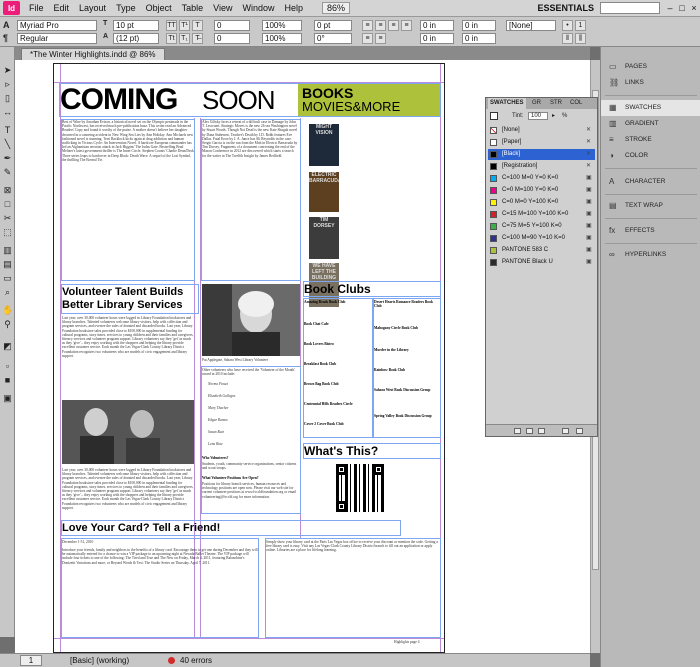  Describe the element at coordinates (196, 660) in the screenshot. I see `preflight-error-count: 40 errors` at that location.